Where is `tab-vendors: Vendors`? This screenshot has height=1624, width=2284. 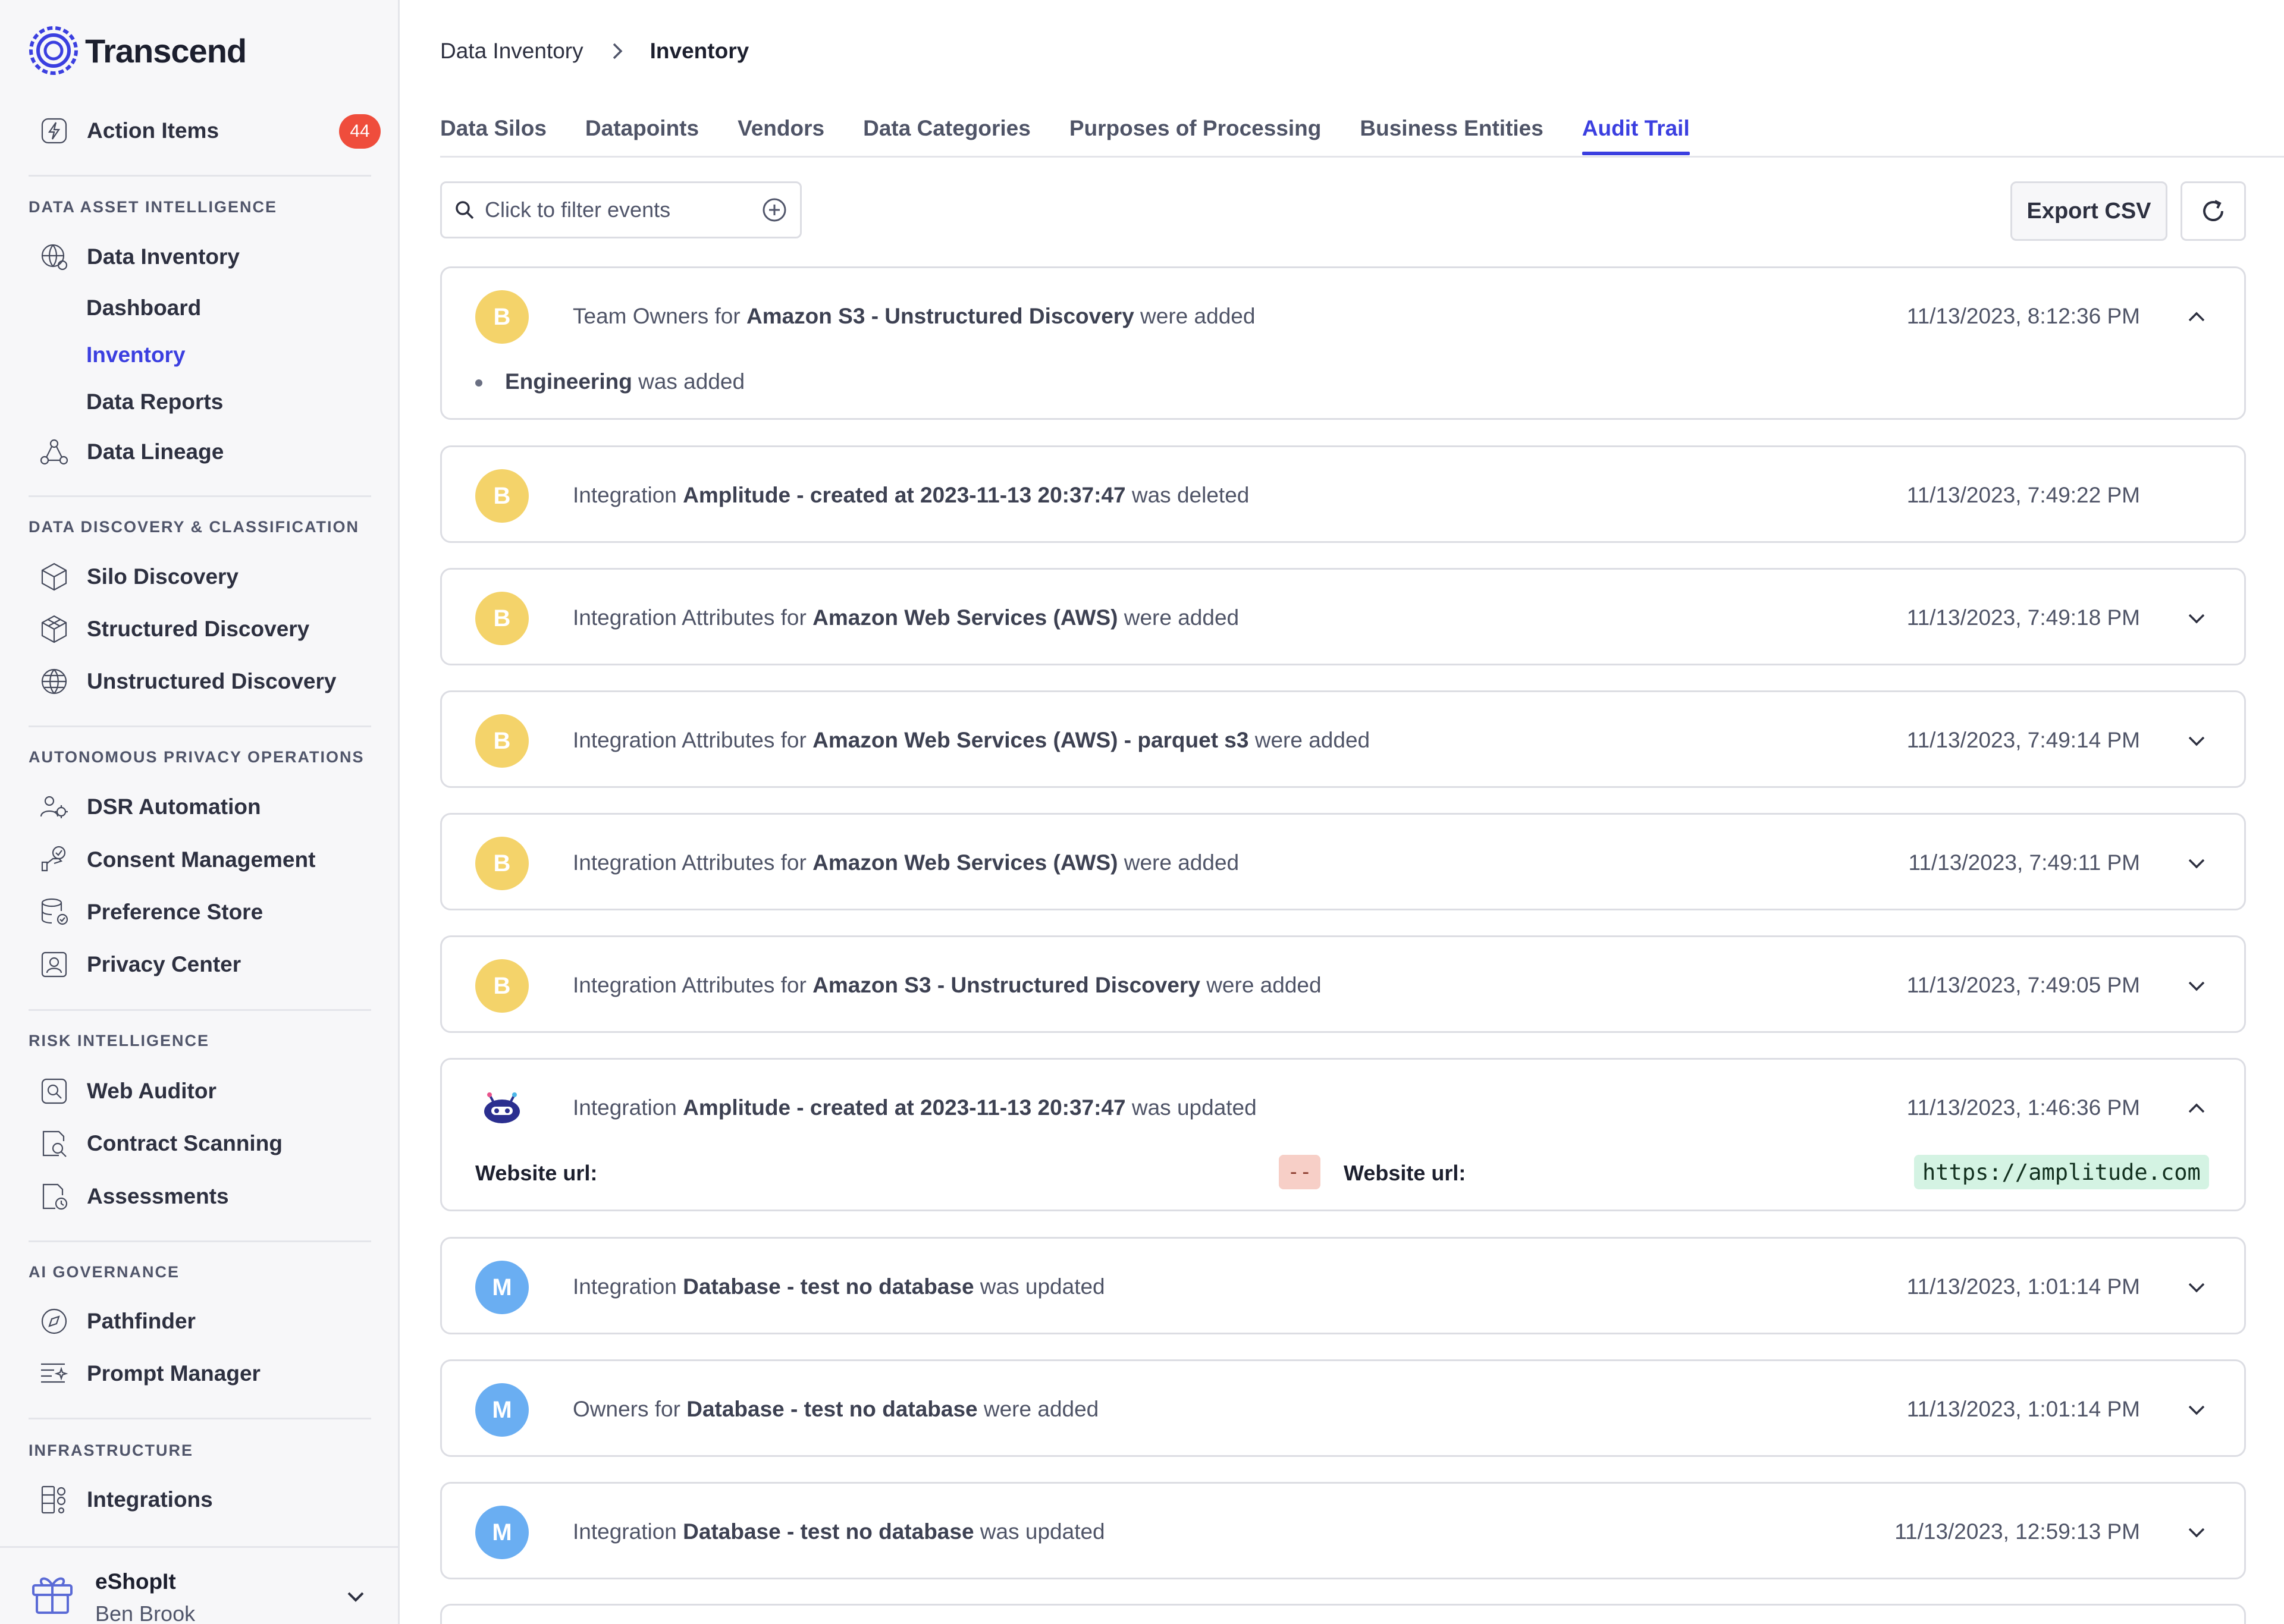
tab-vendors: Vendors is located at coordinates (781, 137).